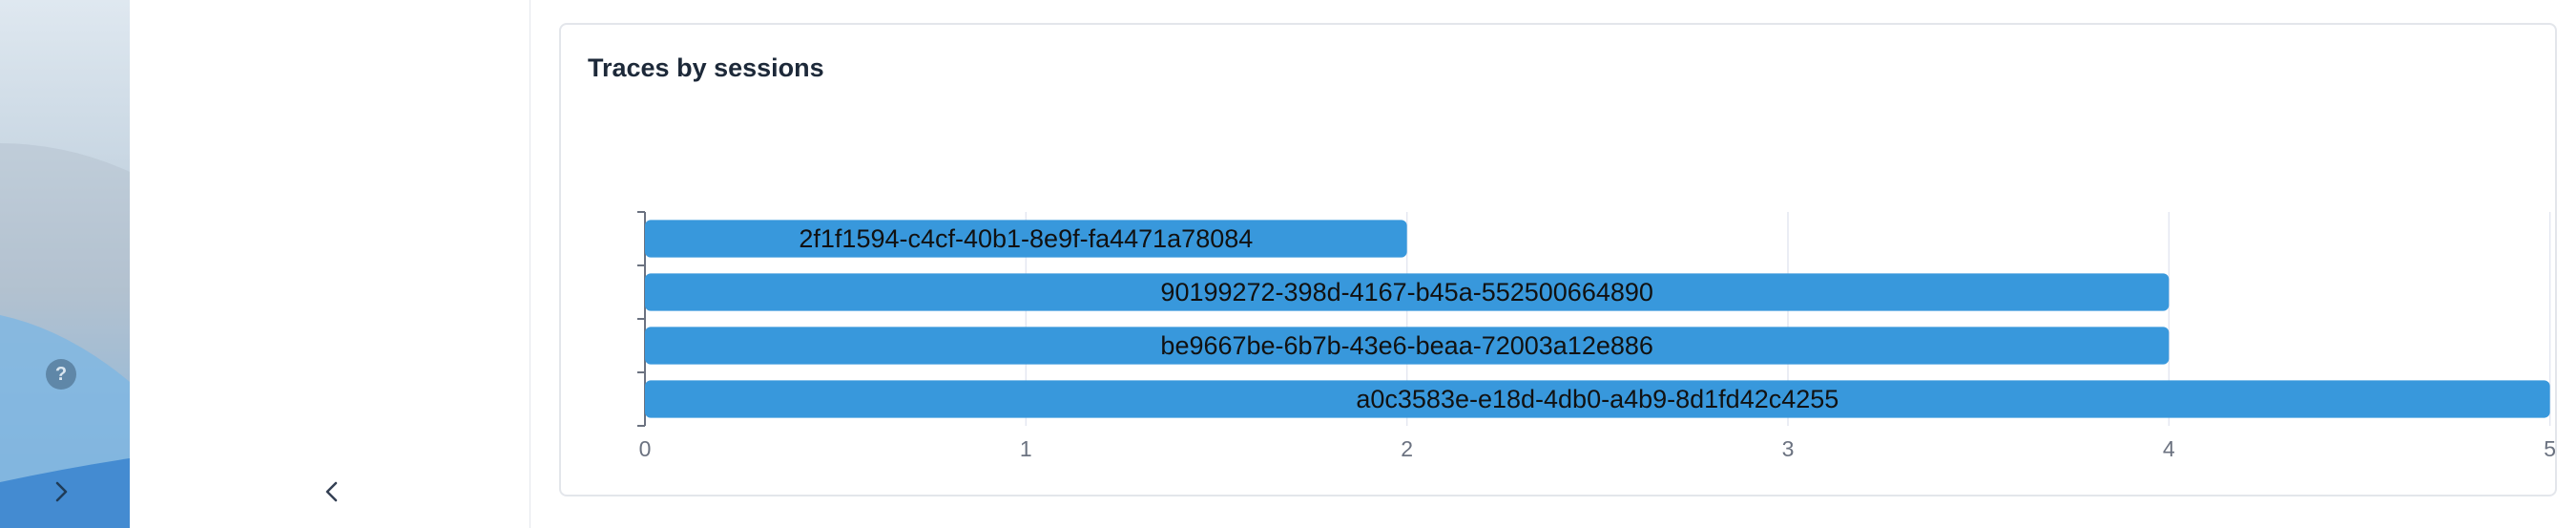 The height and width of the screenshot is (528, 2576). I want to click on x-tick-label: 1, so click(1026, 448).